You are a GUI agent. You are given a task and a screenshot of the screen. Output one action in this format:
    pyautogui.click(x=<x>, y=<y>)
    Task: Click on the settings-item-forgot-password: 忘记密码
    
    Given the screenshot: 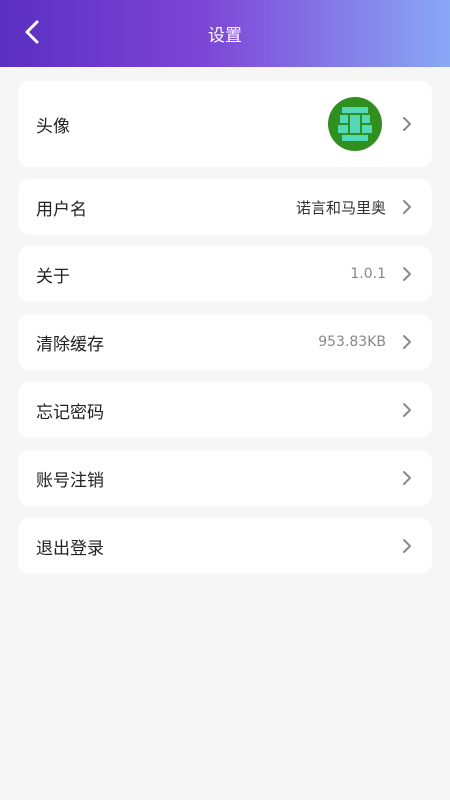 What is the action you would take?
    pyautogui.click(x=225, y=410)
    